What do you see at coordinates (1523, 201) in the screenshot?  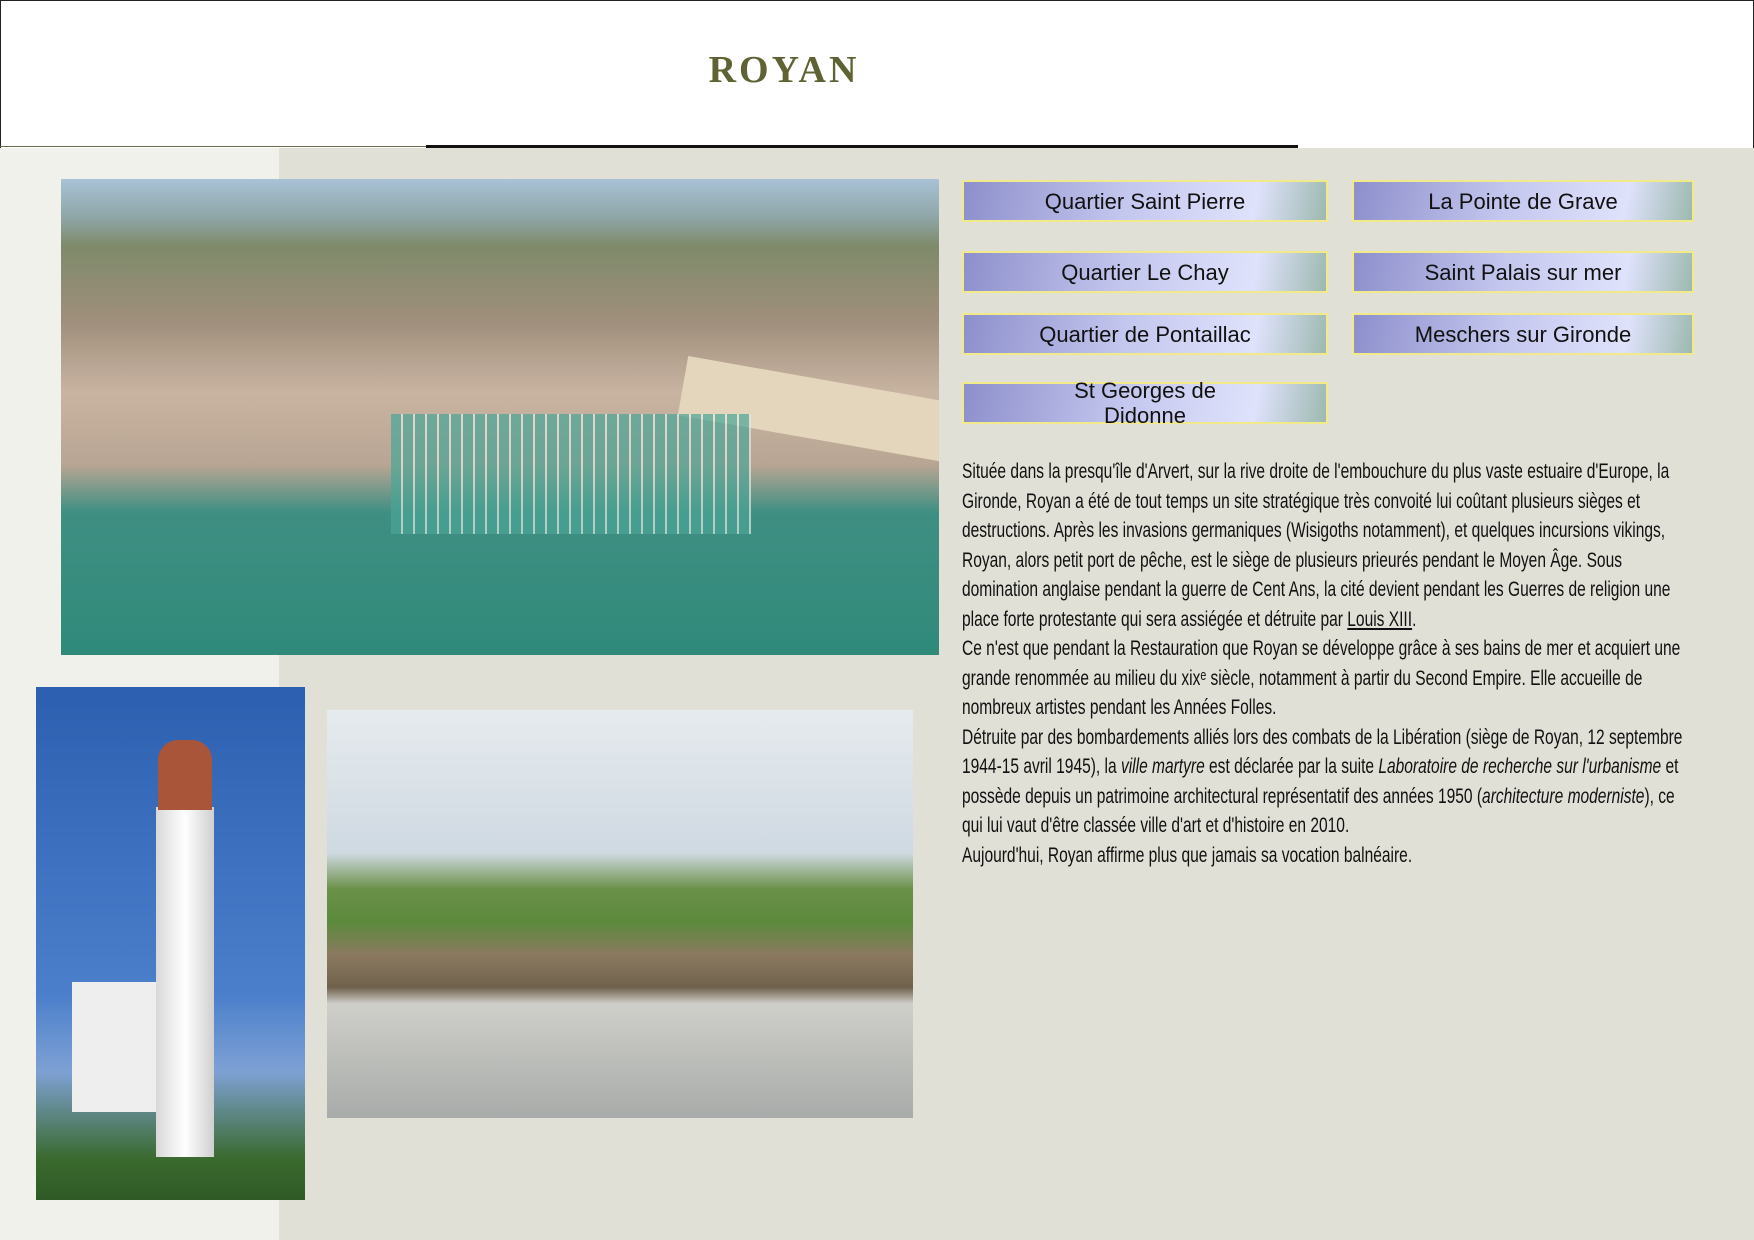 I see `button-la-pointe-de-grave: La Pointe de Grave` at bounding box center [1523, 201].